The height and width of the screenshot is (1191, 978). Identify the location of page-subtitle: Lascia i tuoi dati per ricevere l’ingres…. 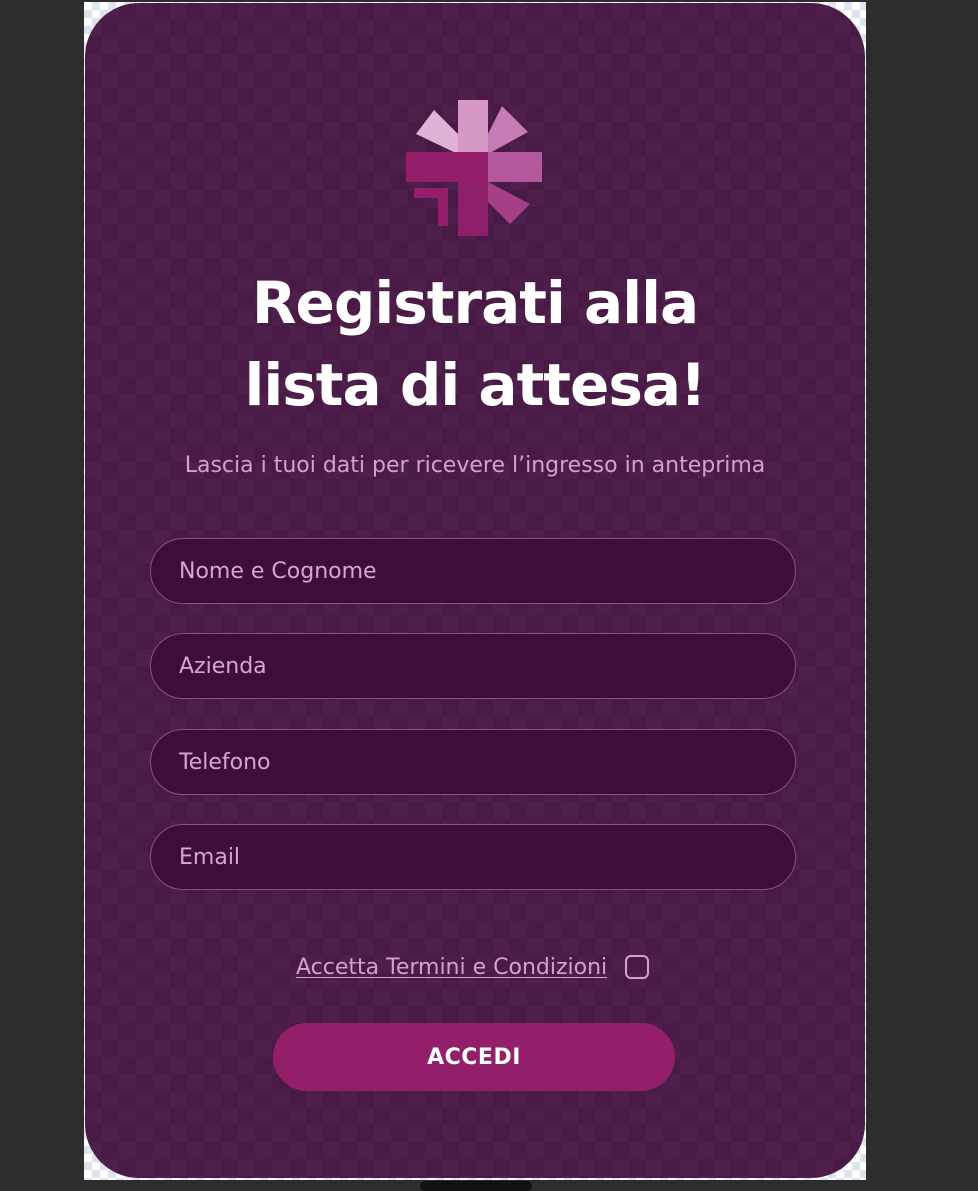
(475, 465).